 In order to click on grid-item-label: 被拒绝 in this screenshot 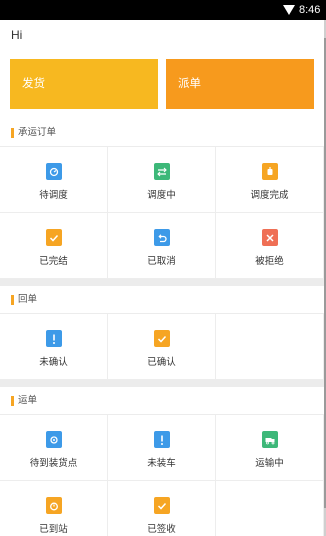, I will do `click(269, 261)`.